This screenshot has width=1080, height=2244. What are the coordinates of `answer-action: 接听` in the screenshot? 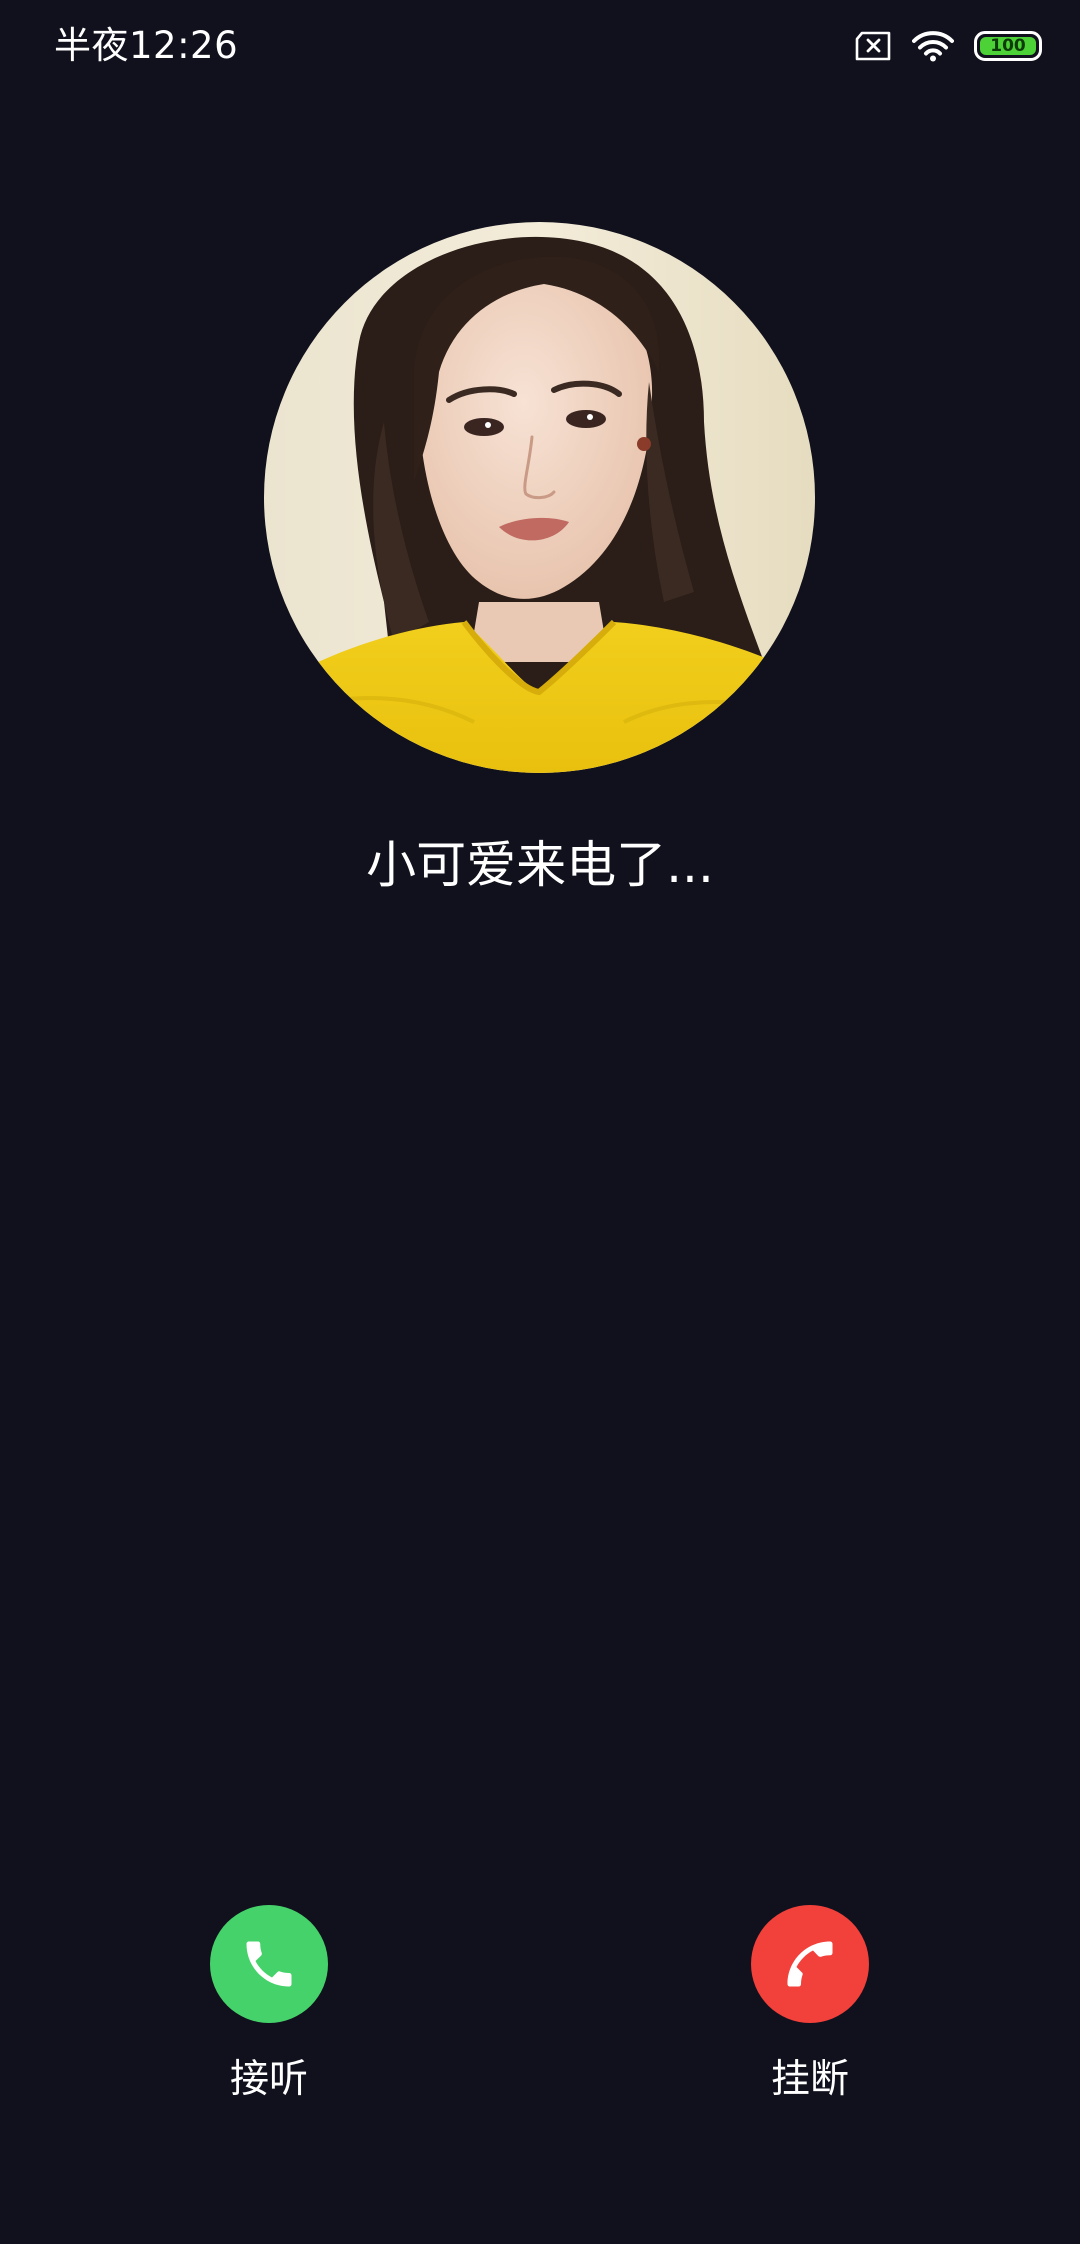 It's located at (269, 2006).